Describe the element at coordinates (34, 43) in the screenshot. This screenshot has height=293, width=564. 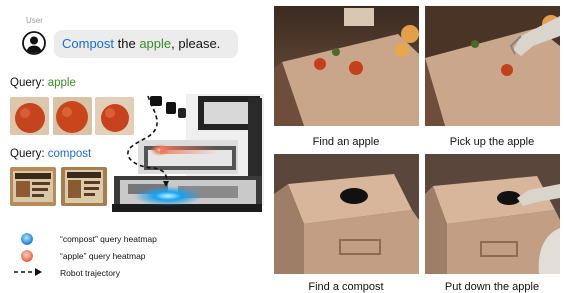
I see `user-avatar-icon` at that location.